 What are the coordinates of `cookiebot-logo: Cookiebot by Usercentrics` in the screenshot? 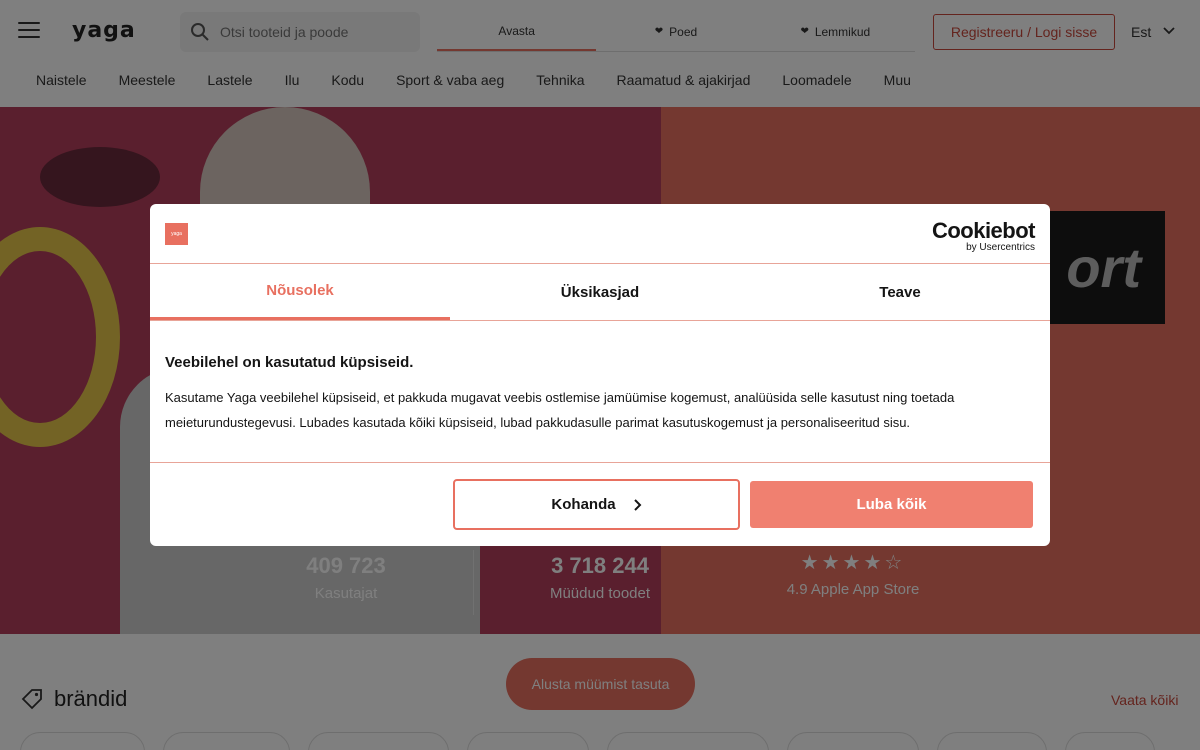 It's located at (983, 235).